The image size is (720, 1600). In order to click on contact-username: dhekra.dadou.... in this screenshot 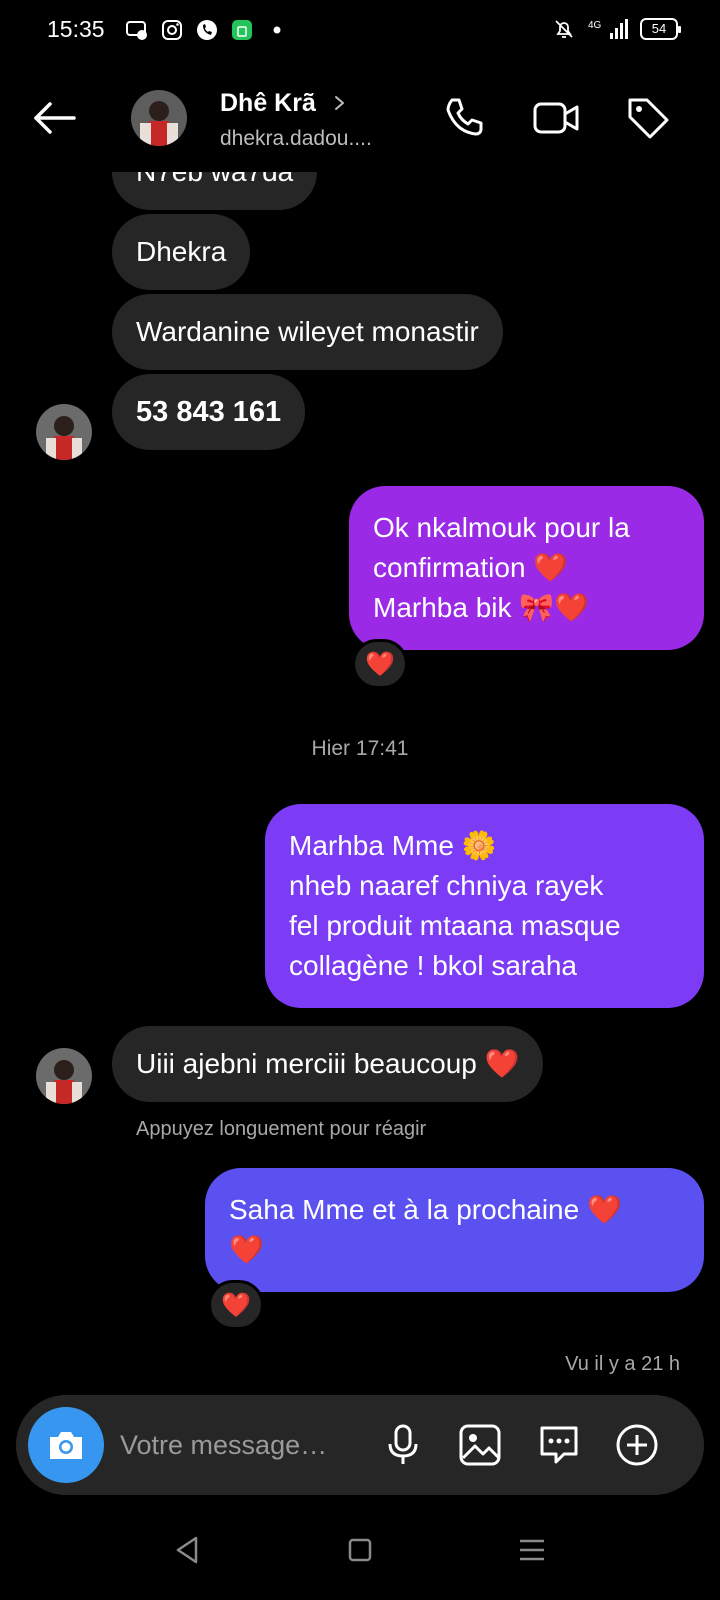, I will do `click(296, 139)`.